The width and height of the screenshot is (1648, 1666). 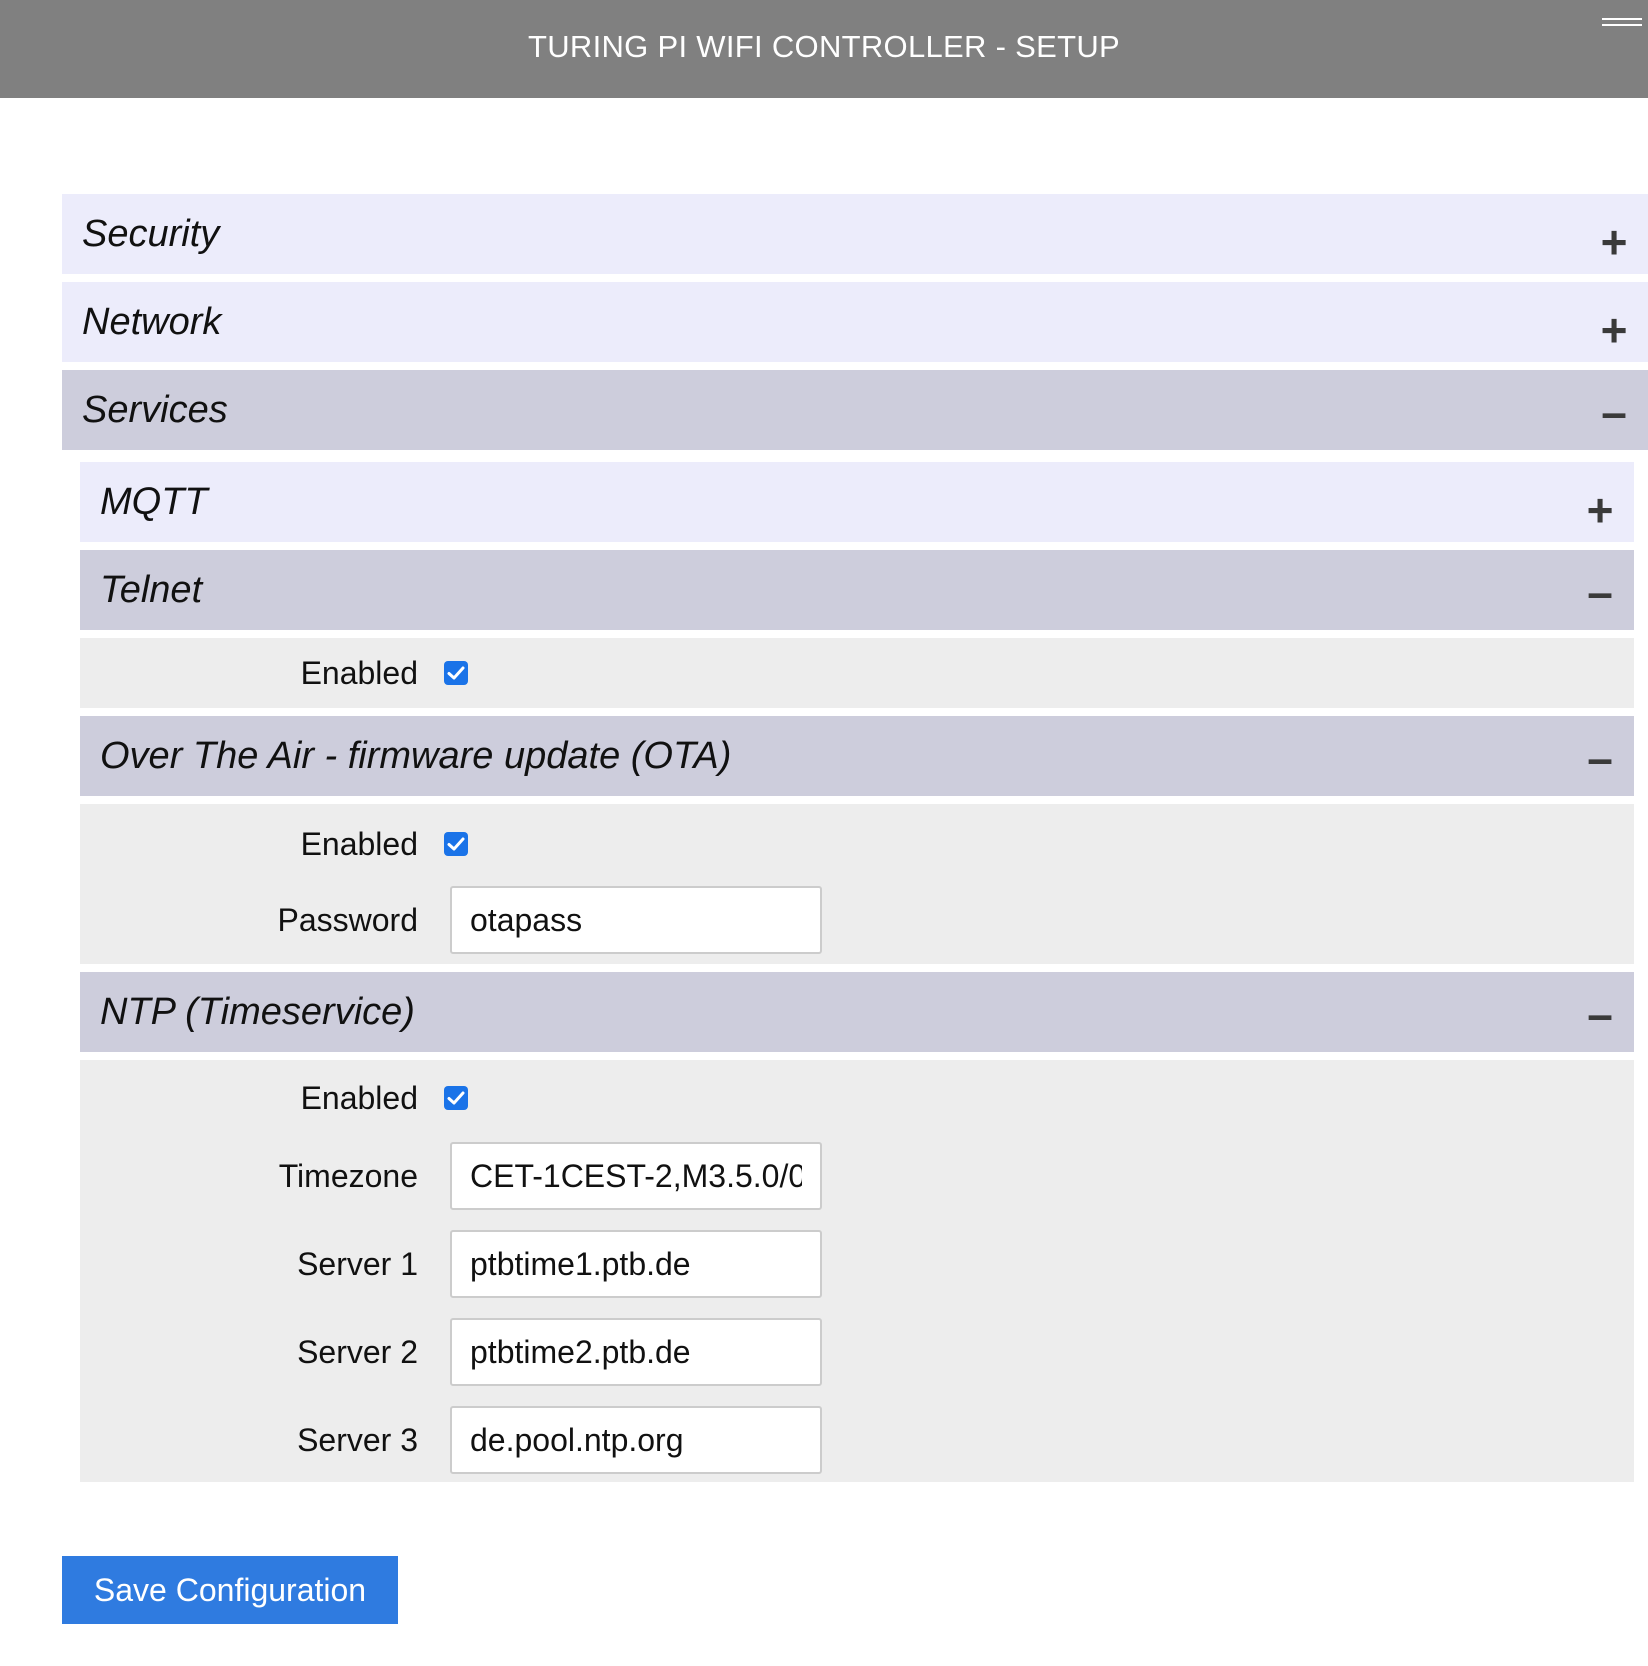 I want to click on ntp-server1-label: Server 1, so click(x=357, y=1264).